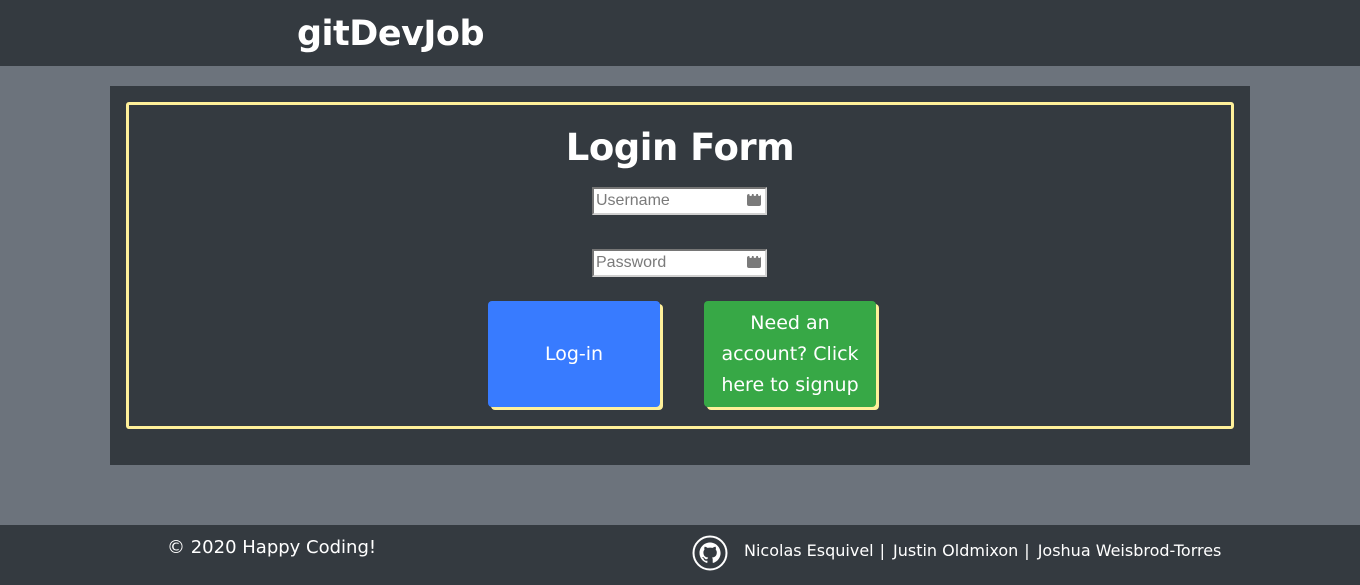 Image resolution: width=1360 pixels, height=585 pixels. Describe the element at coordinates (809, 551) in the screenshot. I see `author-link: Nicolas Esquivel` at that location.